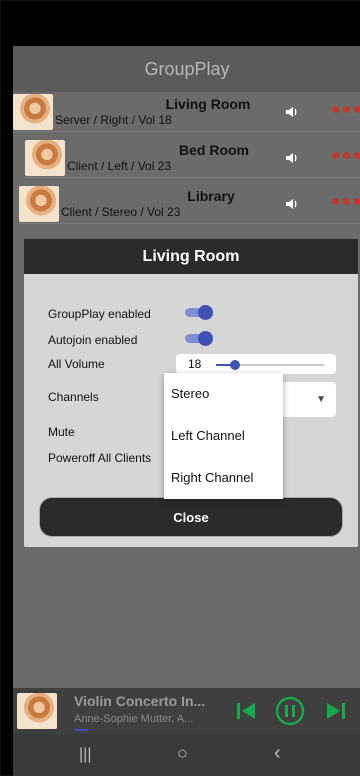 Image resolution: width=360 pixels, height=776 pixels. I want to click on chevron-down-icon: ▼, so click(321, 399).